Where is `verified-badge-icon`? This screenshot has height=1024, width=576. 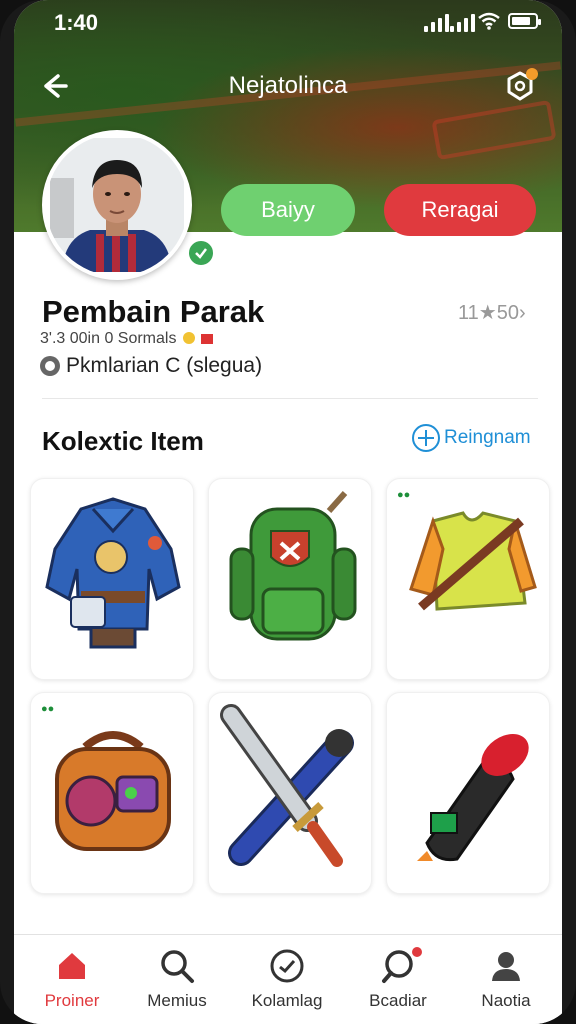
verified-badge-icon is located at coordinates (201, 253).